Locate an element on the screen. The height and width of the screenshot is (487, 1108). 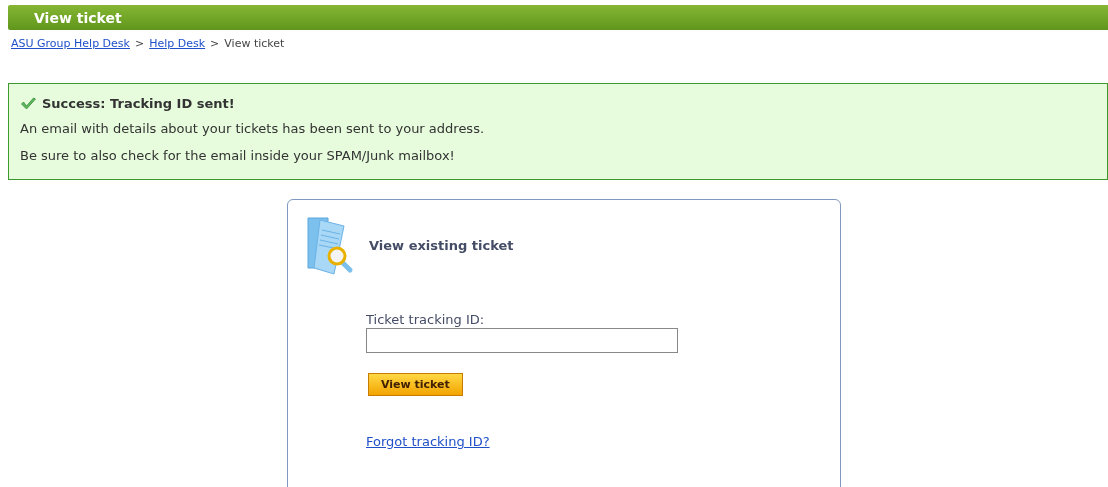
notice-text: Be sure to also check for the email inside your SPAM/Junk mailbox! is located at coordinates (238, 155).